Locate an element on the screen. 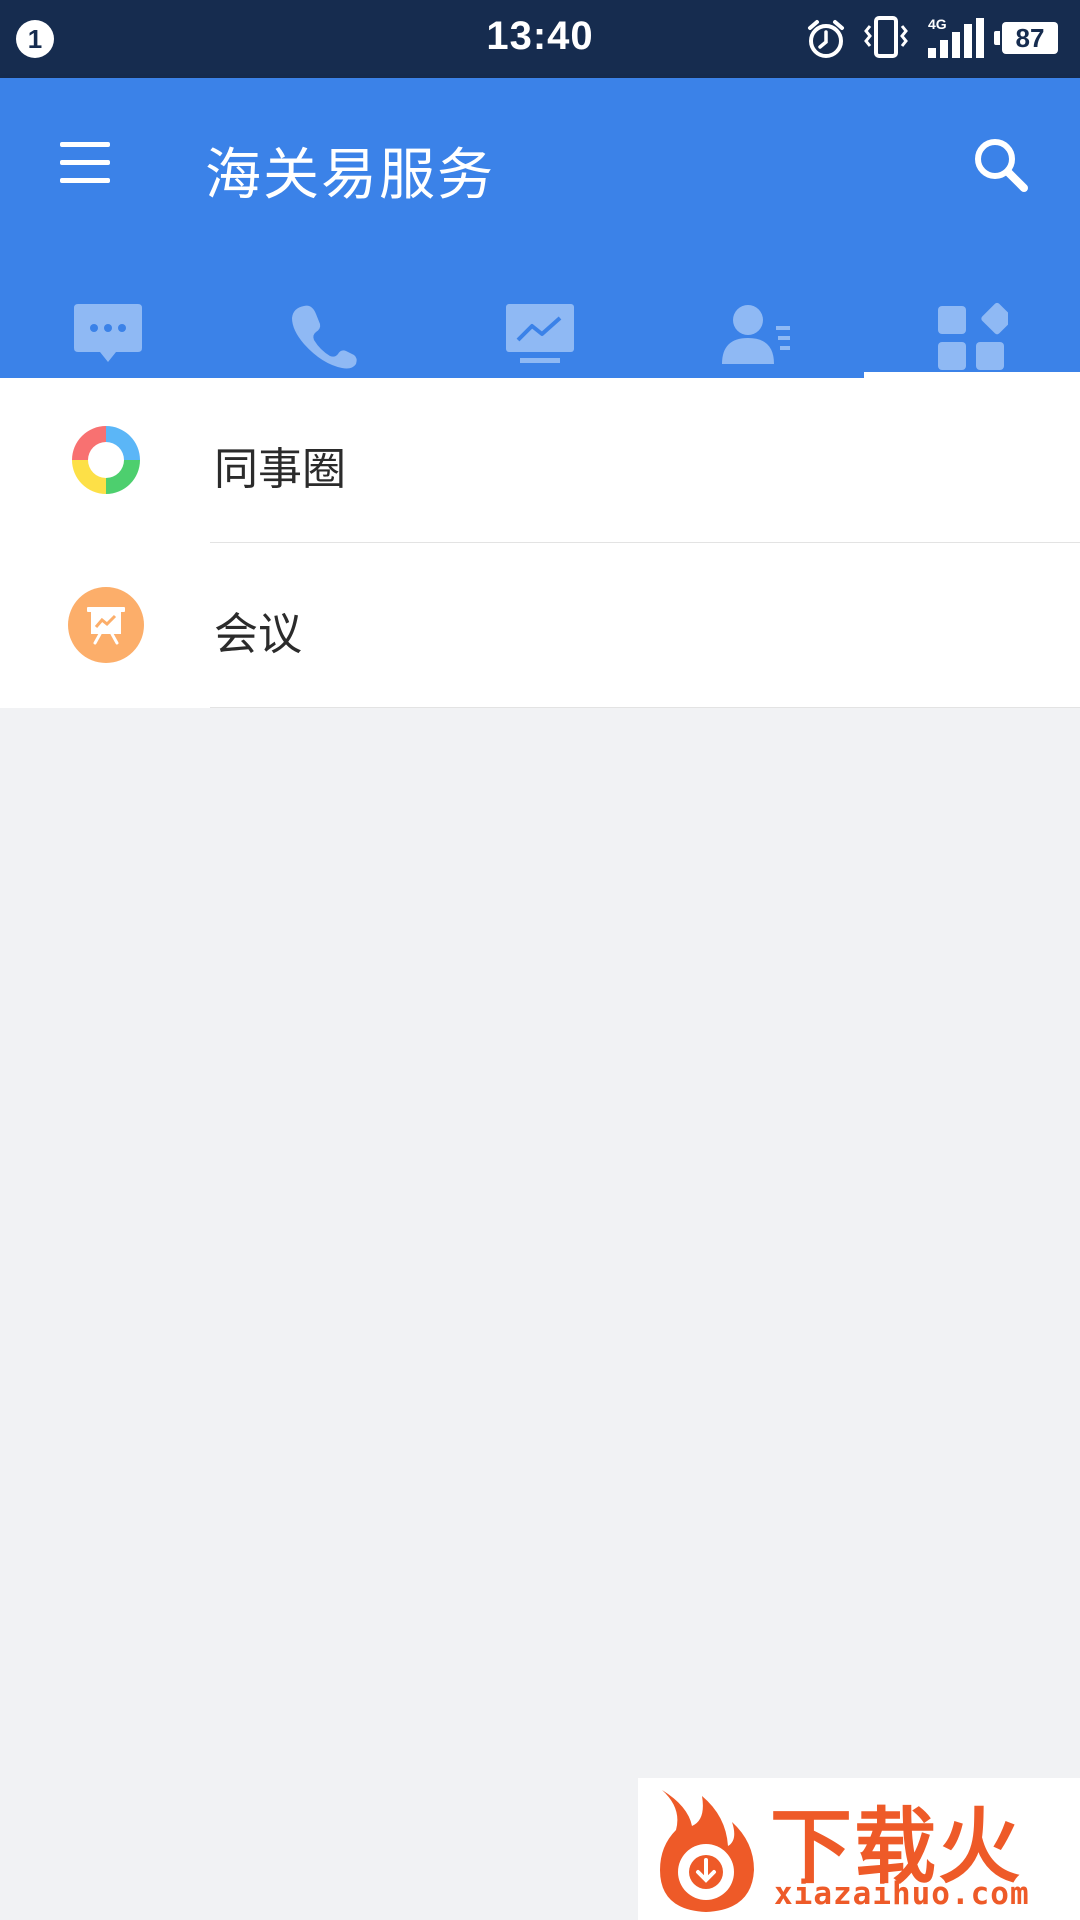 This screenshot has width=1080, height=1920. tab-chat is located at coordinates (108, 323).